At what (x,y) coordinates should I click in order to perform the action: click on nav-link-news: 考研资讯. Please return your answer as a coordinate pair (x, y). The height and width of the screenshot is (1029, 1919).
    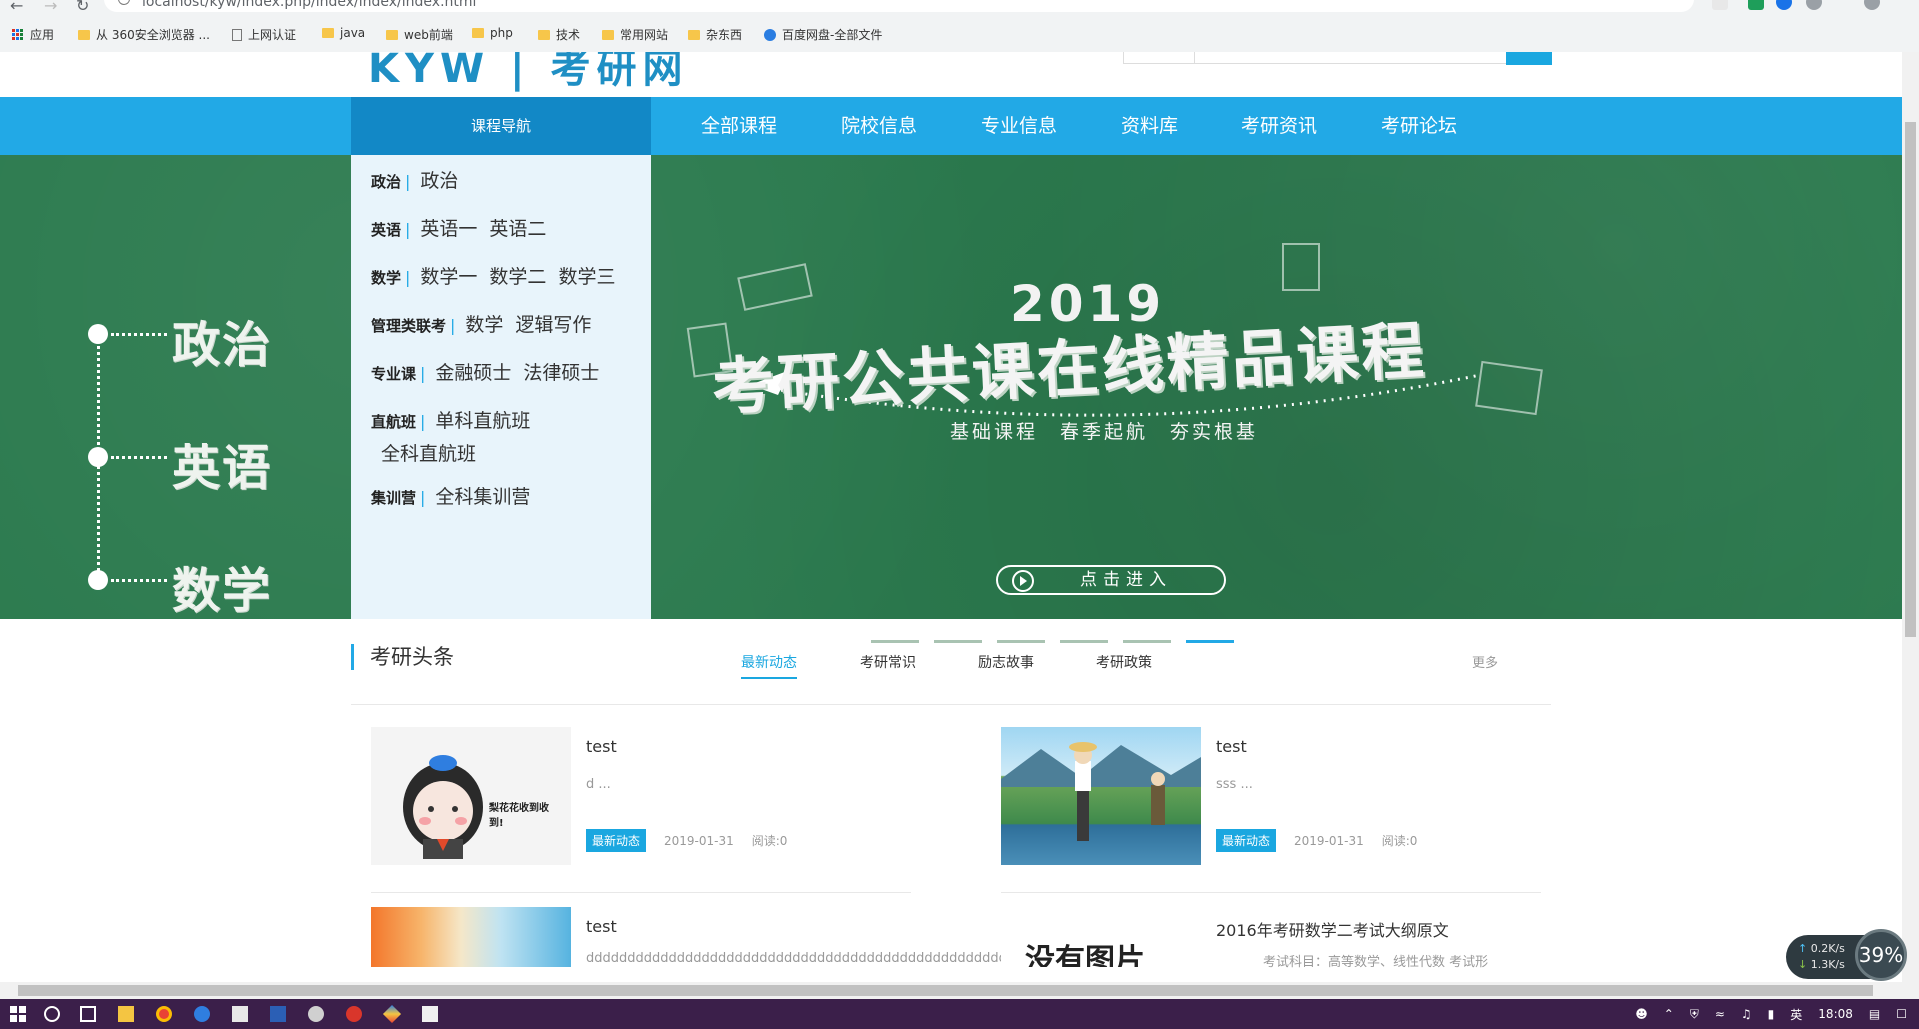
    Looking at the image, I should click on (1279, 126).